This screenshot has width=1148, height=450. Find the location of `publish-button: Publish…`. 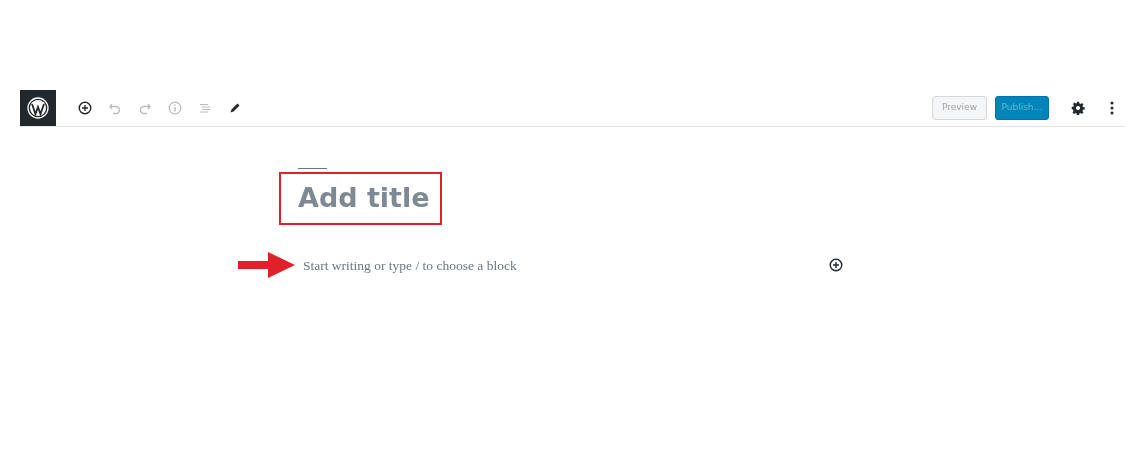

publish-button: Publish… is located at coordinates (1022, 108).